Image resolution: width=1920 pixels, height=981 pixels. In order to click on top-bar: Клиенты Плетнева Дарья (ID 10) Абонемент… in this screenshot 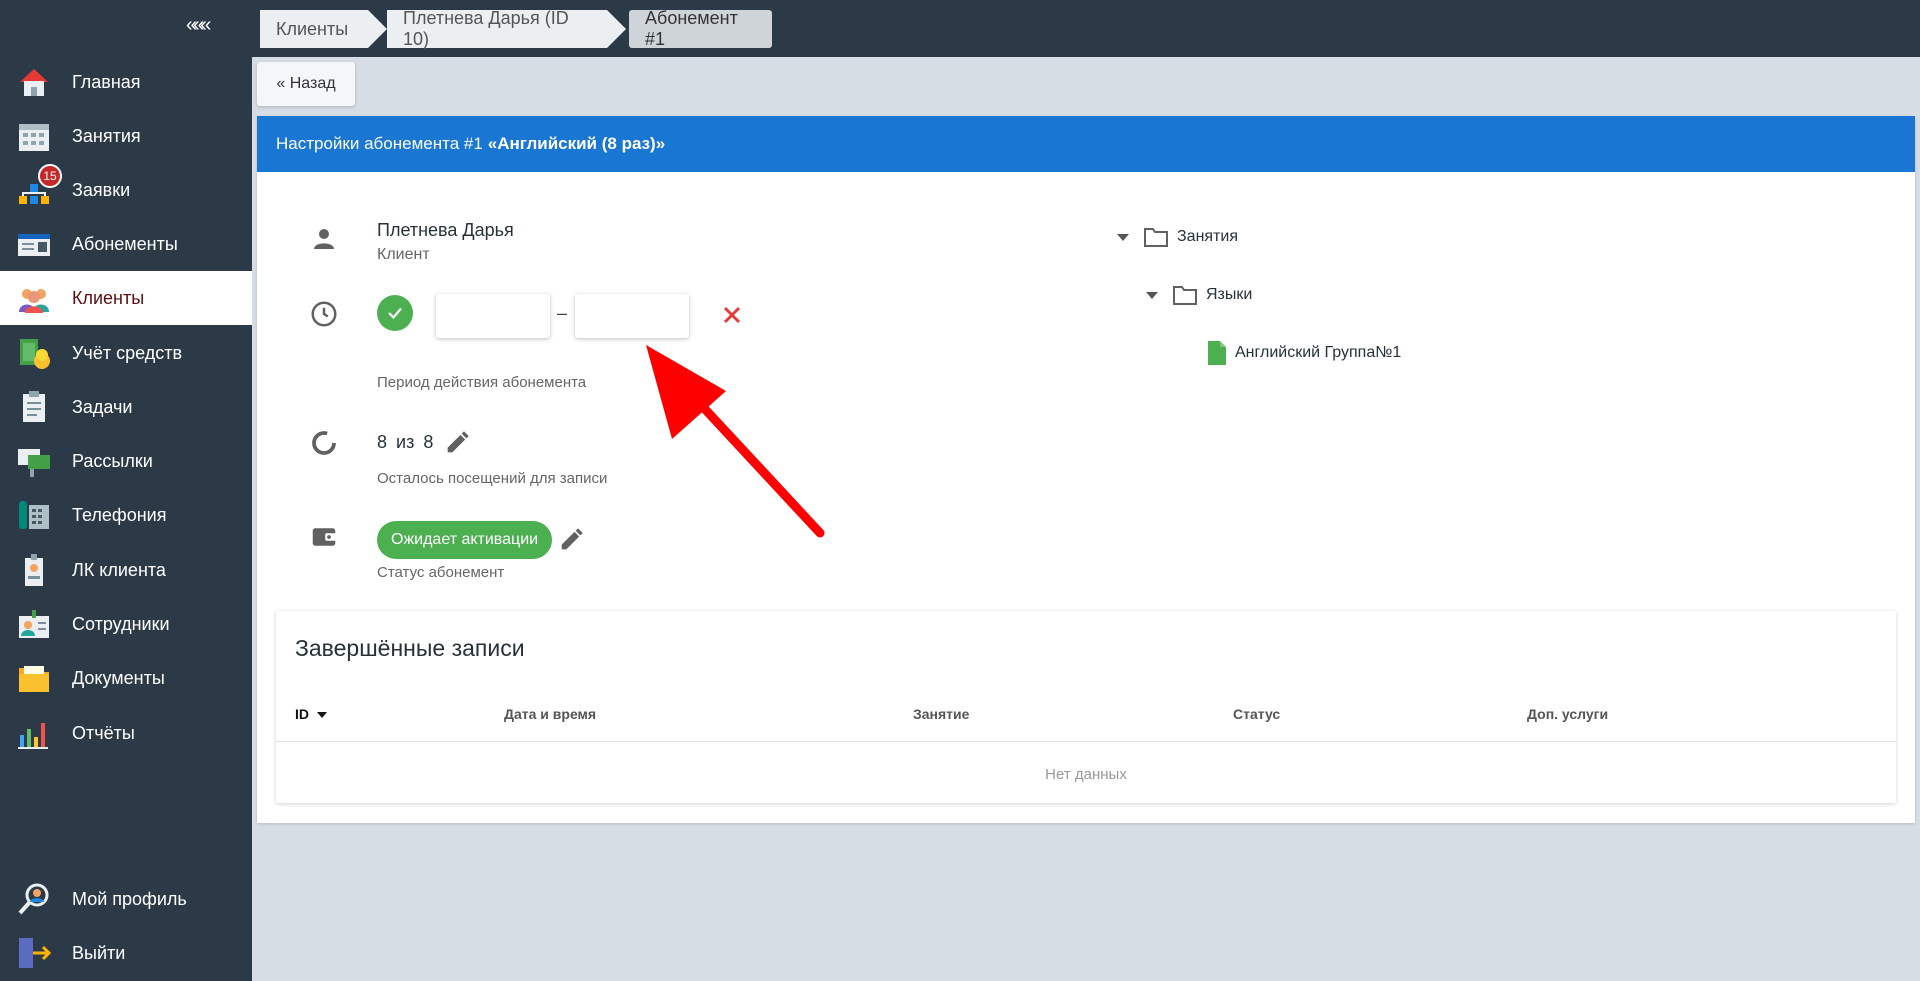, I will do `click(1086, 28)`.